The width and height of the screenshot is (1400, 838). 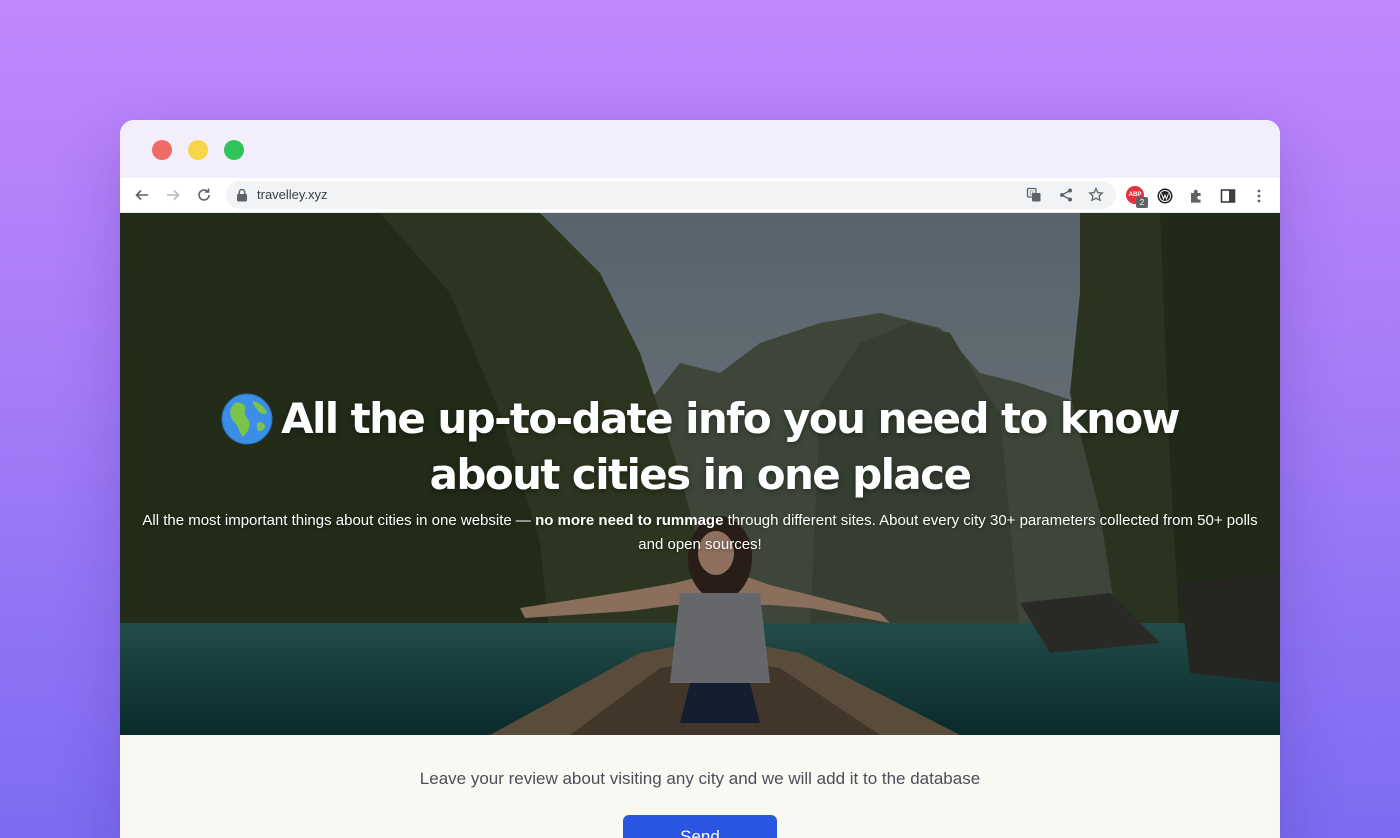 I want to click on forward-arrow-icon, so click(x=173, y=195).